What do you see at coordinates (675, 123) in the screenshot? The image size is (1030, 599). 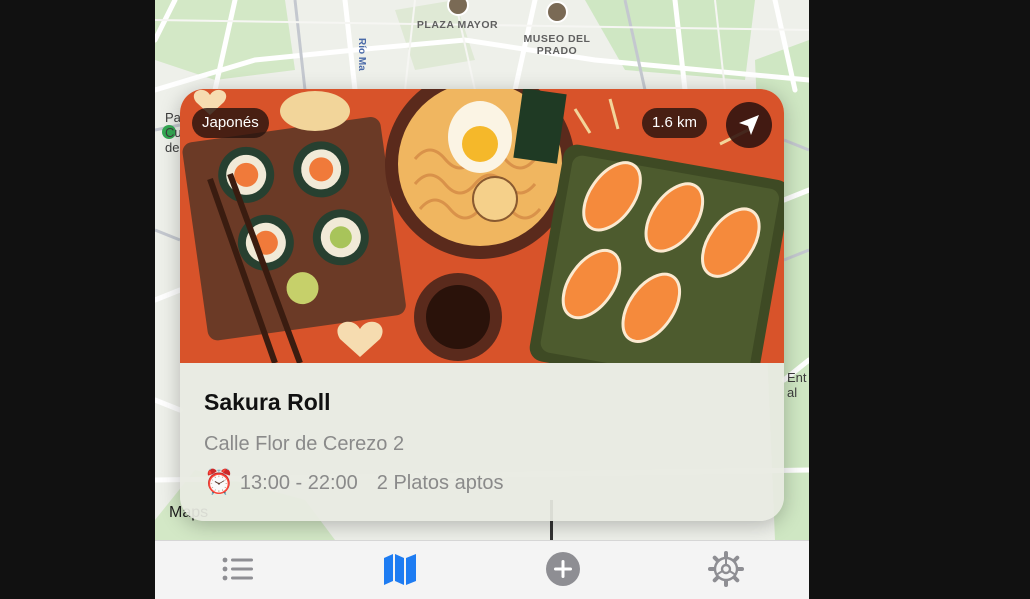 I see `distance-badge: 1.6 km` at bounding box center [675, 123].